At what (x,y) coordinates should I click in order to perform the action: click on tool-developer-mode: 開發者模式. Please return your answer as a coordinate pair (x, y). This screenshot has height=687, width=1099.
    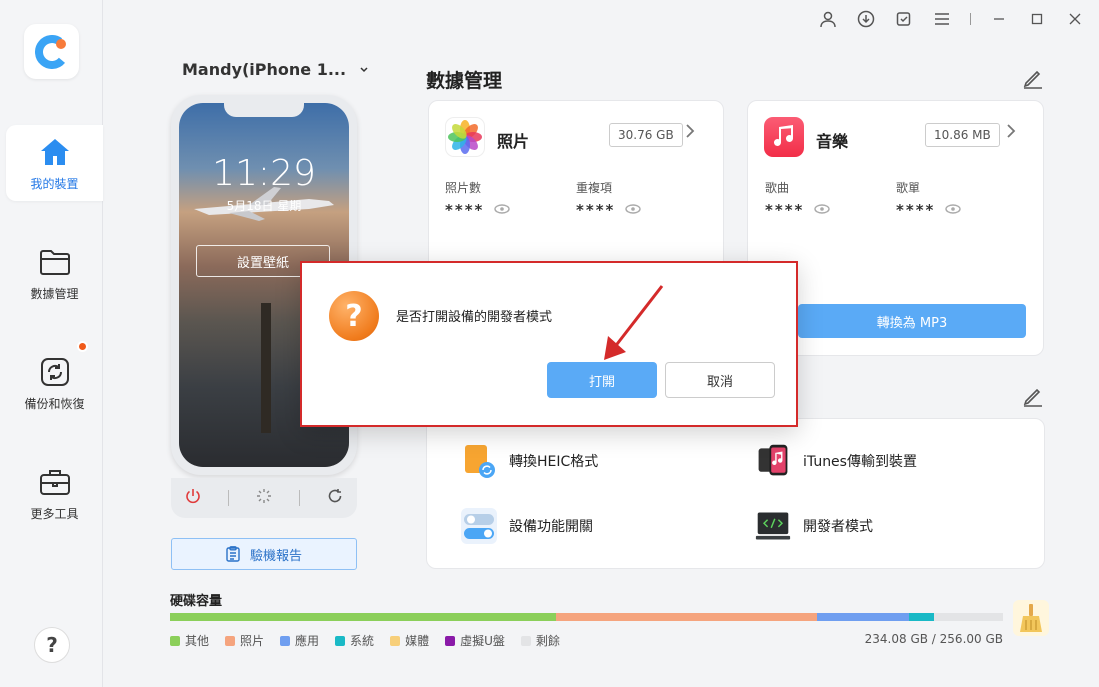
    Looking at the image, I should click on (814, 526).